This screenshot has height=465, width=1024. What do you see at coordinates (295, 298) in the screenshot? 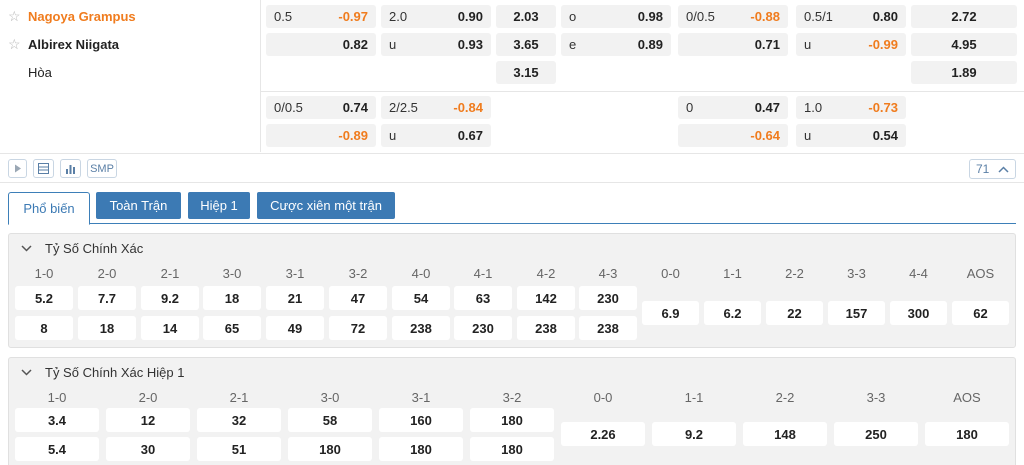
I see `score-odds-cell: 21` at bounding box center [295, 298].